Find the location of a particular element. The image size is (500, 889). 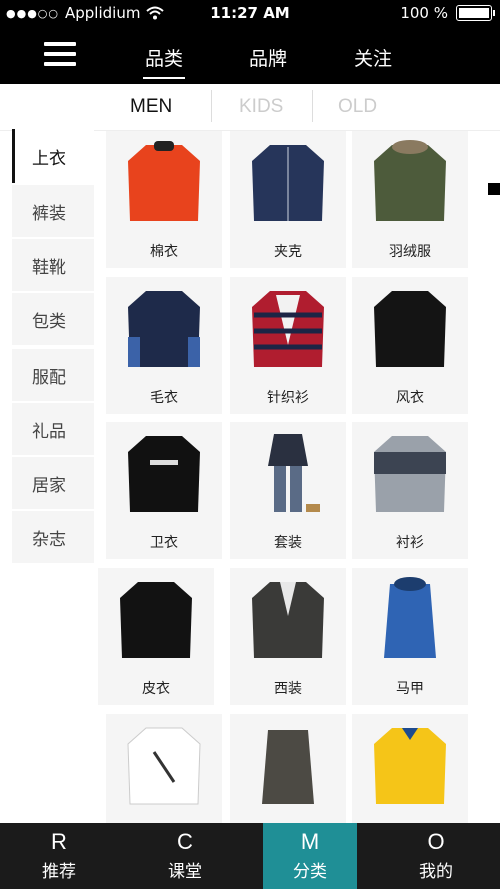

product-card-outfit-set: 套装 is located at coordinates (288, 490).